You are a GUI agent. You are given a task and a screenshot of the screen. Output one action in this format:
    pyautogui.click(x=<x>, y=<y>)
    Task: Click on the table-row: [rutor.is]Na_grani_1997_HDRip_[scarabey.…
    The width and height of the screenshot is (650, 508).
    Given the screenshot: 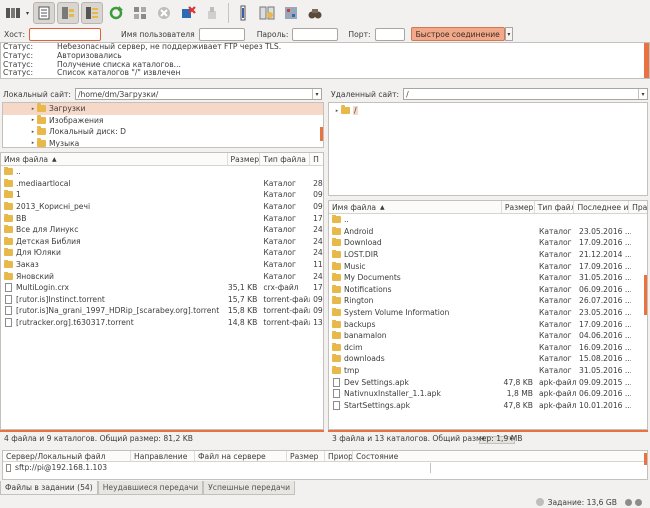 What is the action you would take?
    pyautogui.click(x=162, y=311)
    